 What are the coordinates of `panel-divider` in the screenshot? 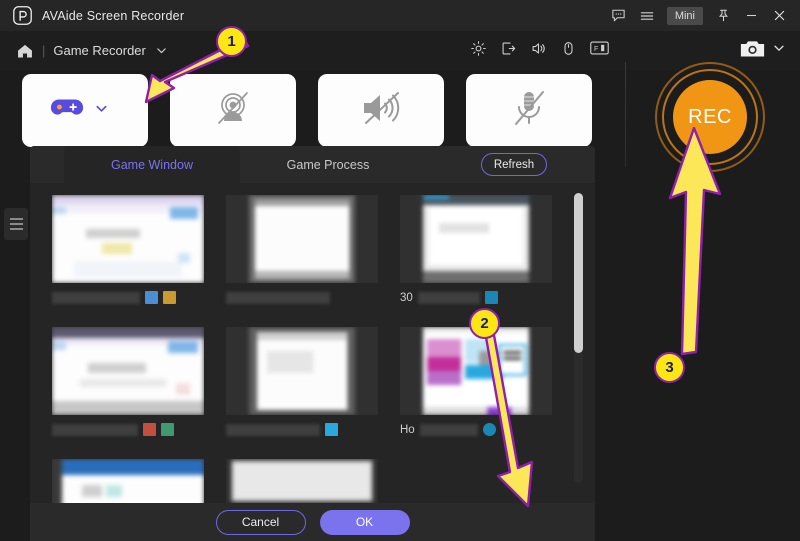 It's located at (625, 114).